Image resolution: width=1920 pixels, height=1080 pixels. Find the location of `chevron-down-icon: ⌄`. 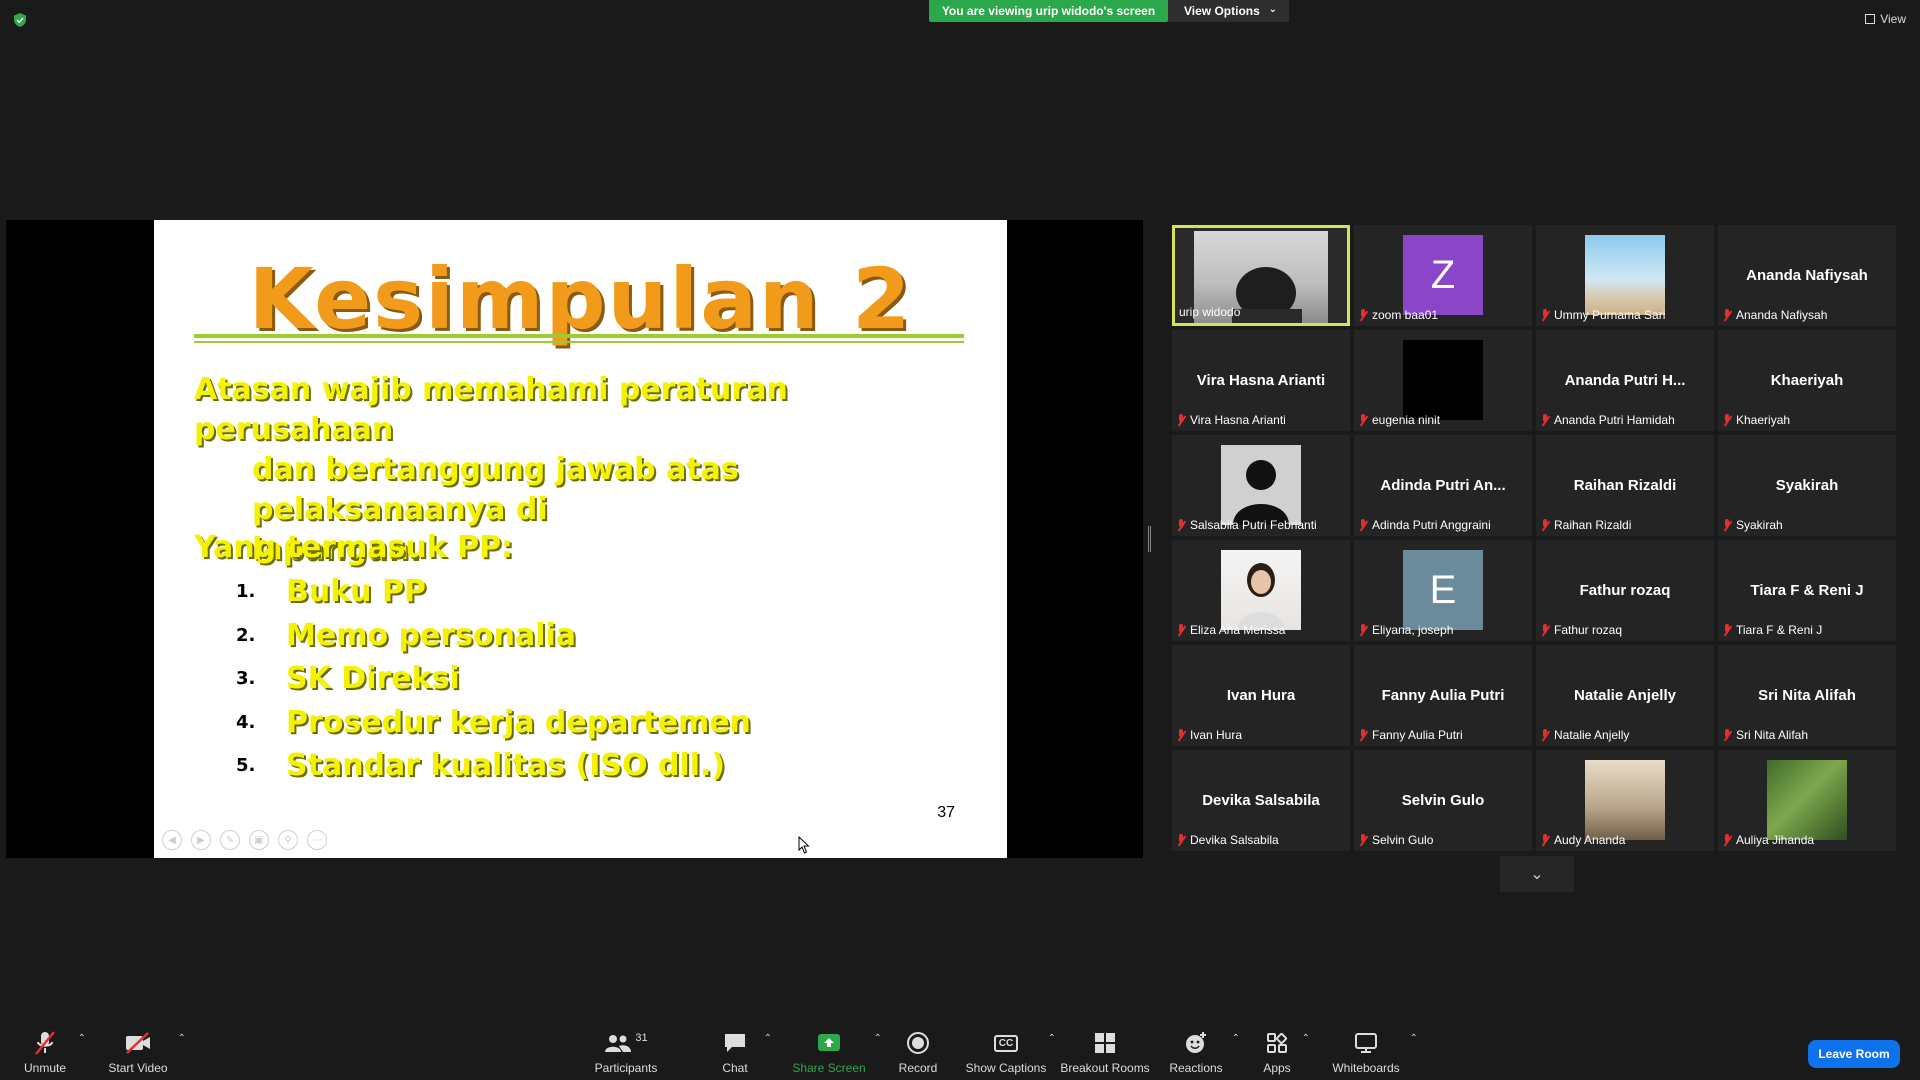

chevron-down-icon: ⌄ is located at coordinates (1272, 9).